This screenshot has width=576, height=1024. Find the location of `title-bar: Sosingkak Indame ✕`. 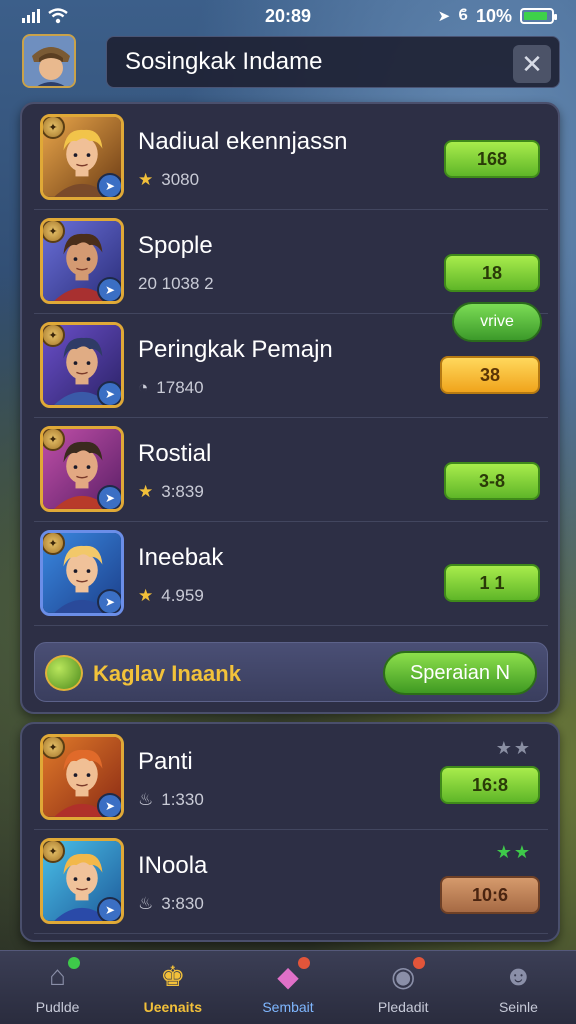

title-bar: Sosingkak Indame ✕ is located at coordinates (333, 62).